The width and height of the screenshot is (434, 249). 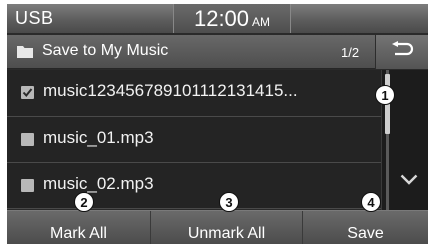 I want to click on chevron-down-icon, so click(x=409, y=181).